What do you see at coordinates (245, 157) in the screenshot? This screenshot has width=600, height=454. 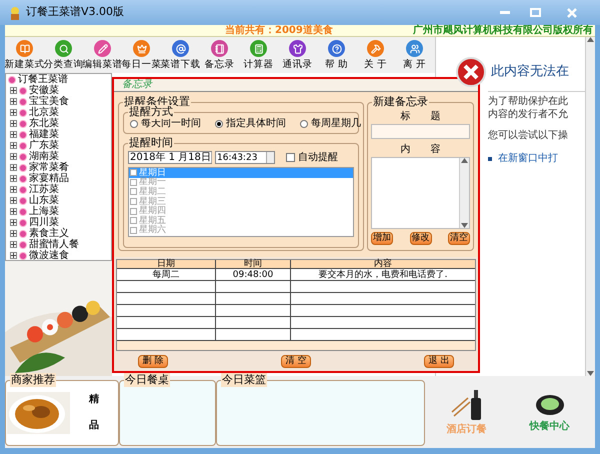 I see `time-picker: 16:43:23` at bounding box center [245, 157].